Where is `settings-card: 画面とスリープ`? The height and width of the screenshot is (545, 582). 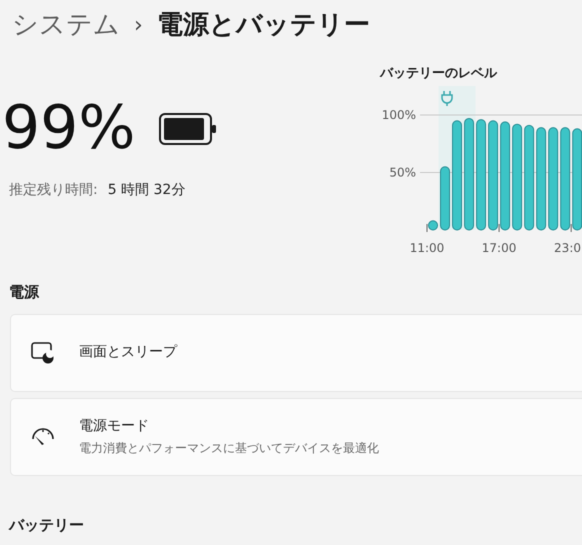 settings-card: 画面とスリープ is located at coordinates (296, 353).